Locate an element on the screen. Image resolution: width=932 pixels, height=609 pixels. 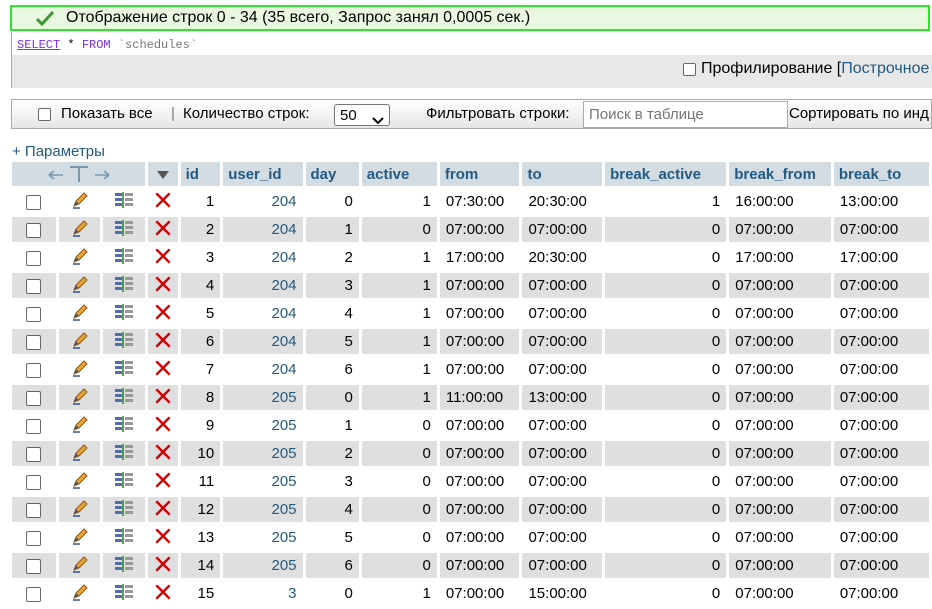
table-row: 2 204 1 0 07:00:00 07:00:00 0 07:00:00 07:00:00 is located at coordinates (470, 231).